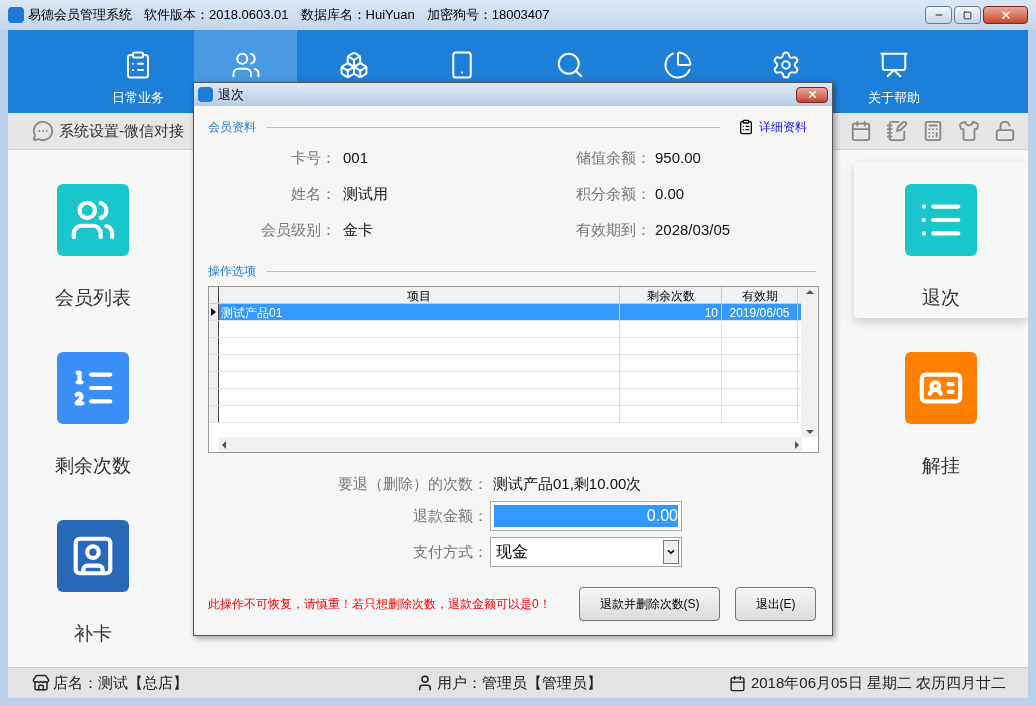  I want to click on exit-button: 退出(E), so click(775, 604).